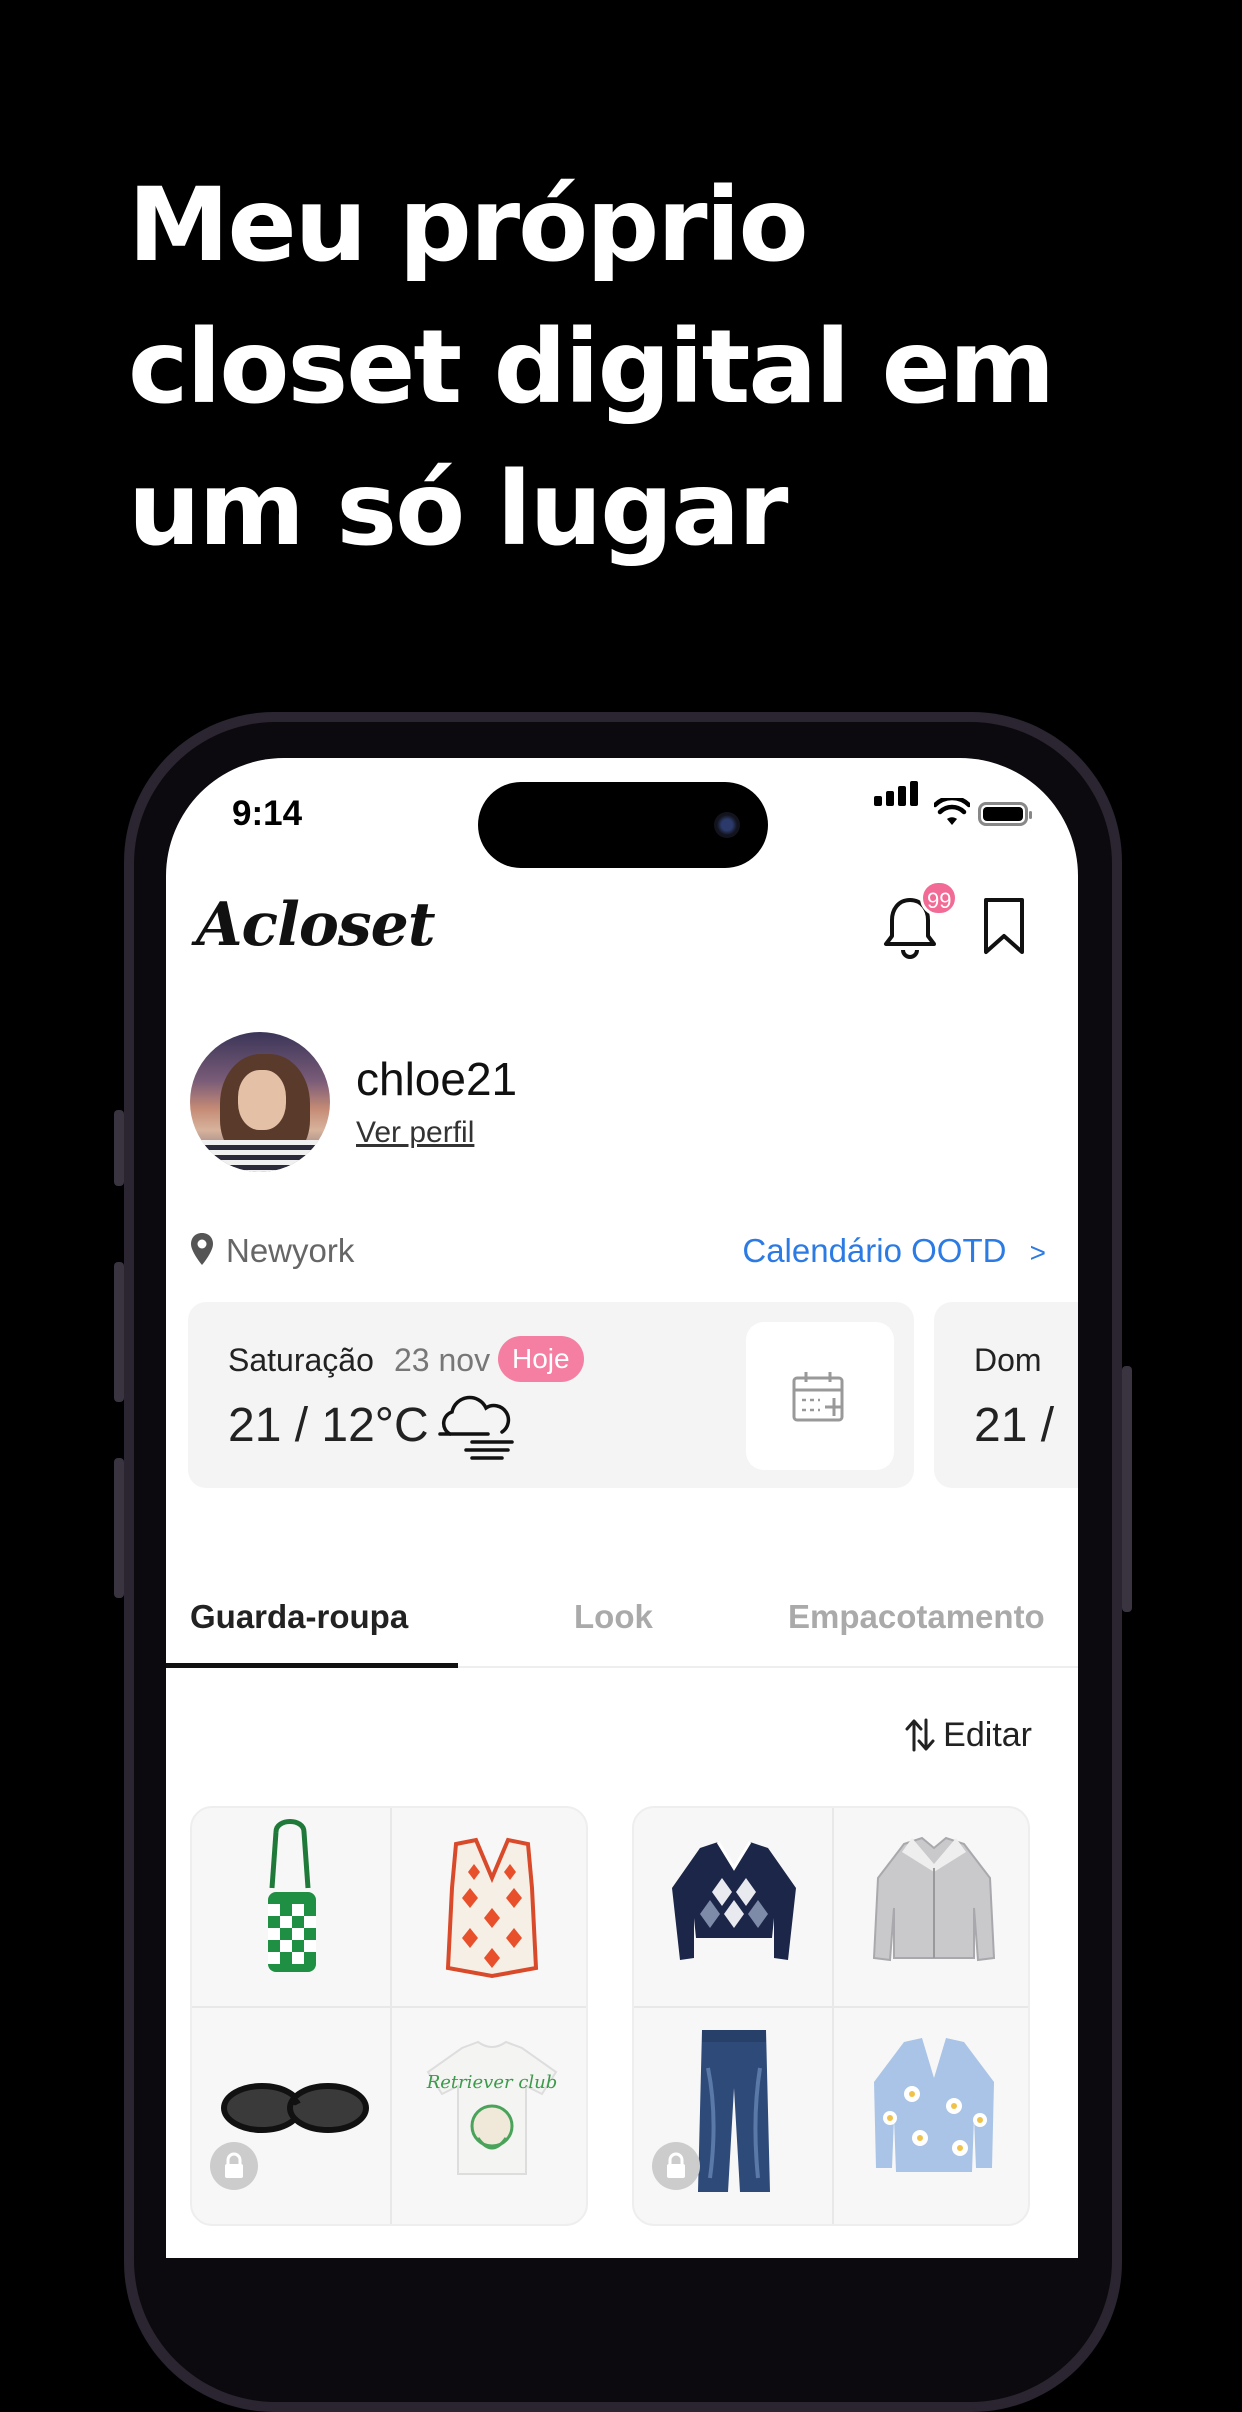 The height and width of the screenshot is (2412, 1242). Describe the element at coordinates (267, 813) in the screenshot. I see `status-time: 9:14` at that location.